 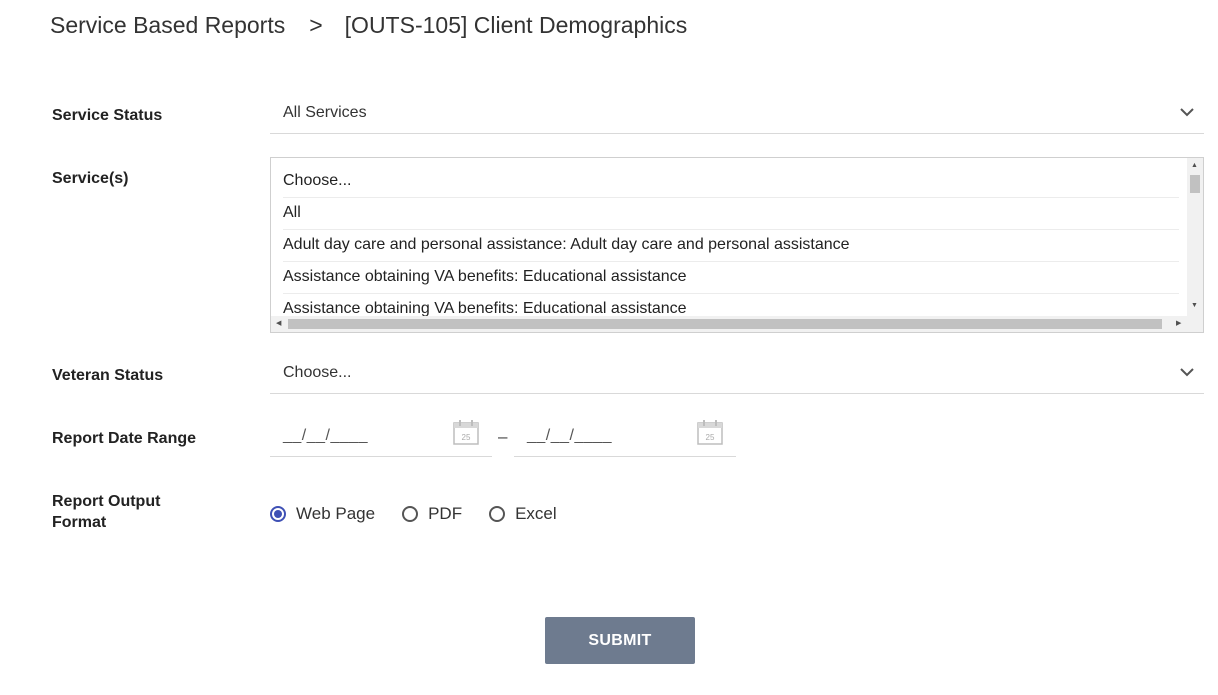 What do you see at coordinates (1178, 324) in the screenshot?
I see `scroll-right-icon: ▶` at bounding box center [1178, 324].